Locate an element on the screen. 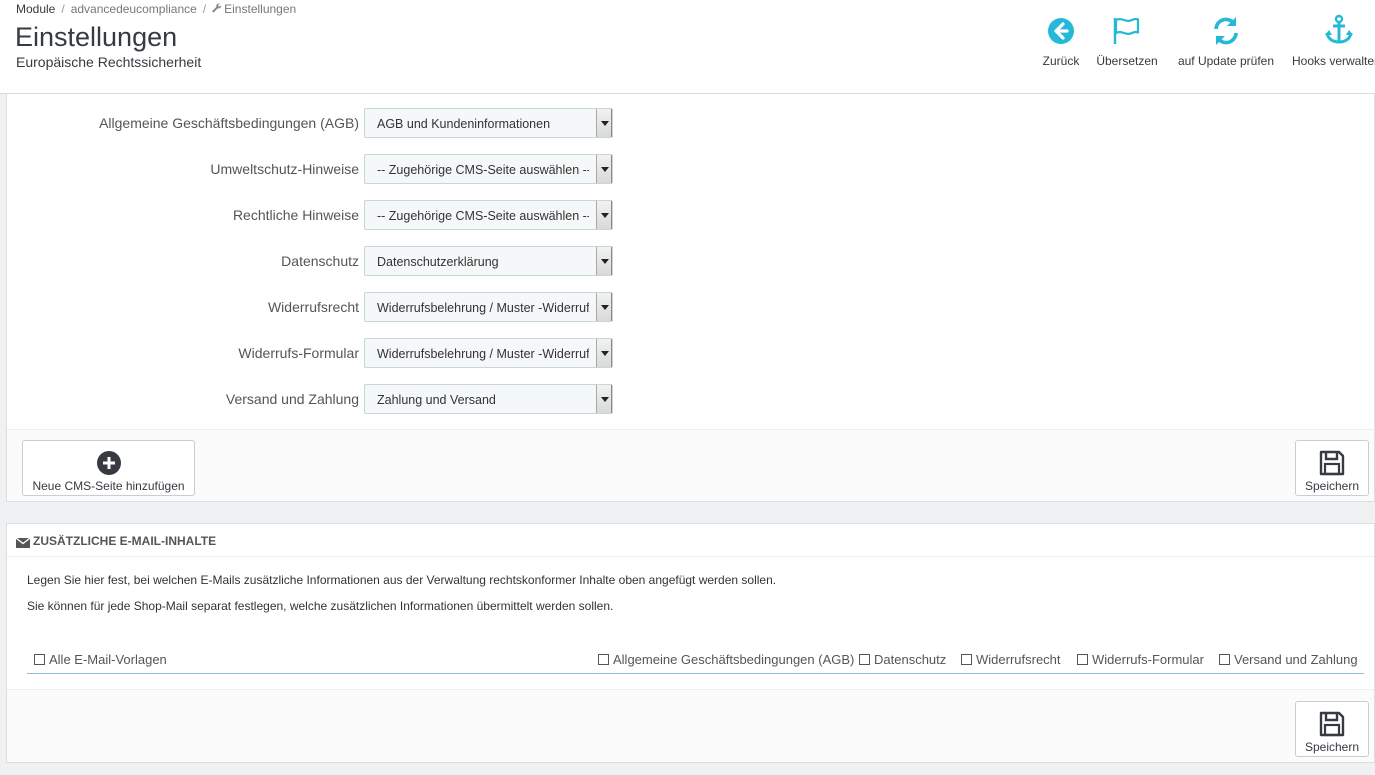 The height and width of the screenshot is (775, 1375). select-legal-notice: -- Zugehörige CMS-Seite auswählen -- is located at coordinates (488, 215).